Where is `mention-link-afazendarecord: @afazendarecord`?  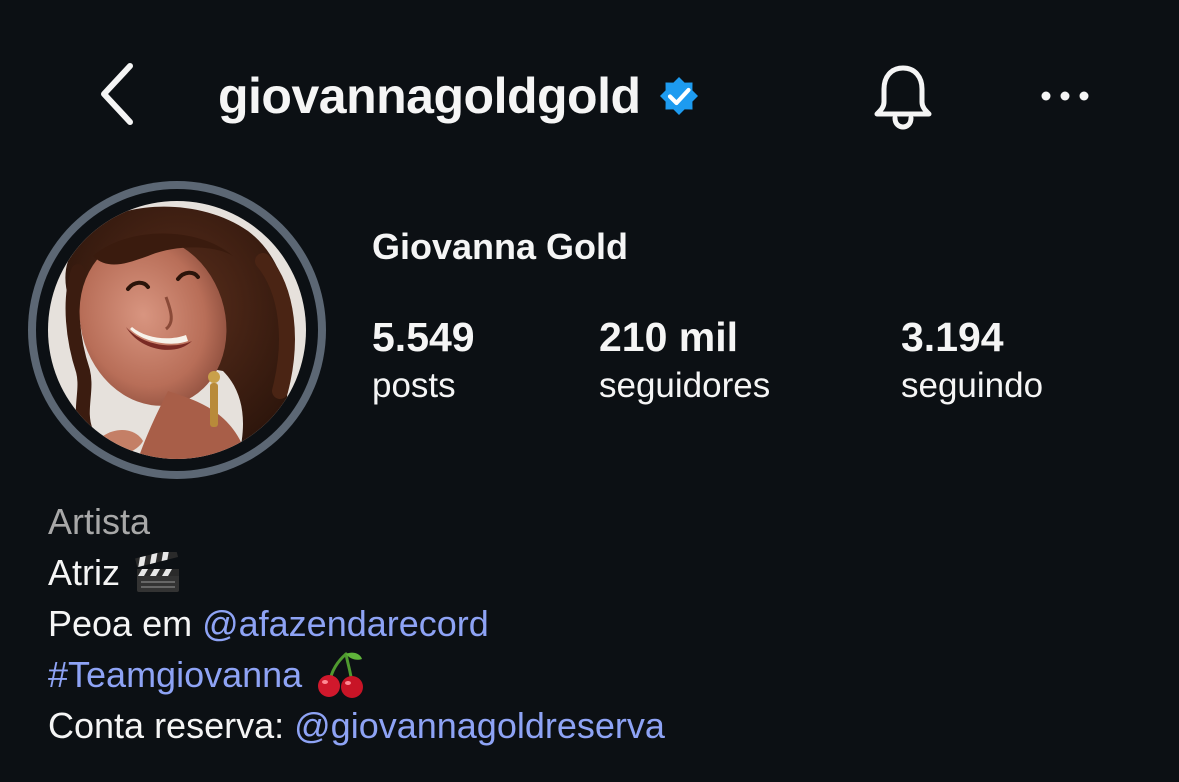 mention-link-afazendarecord: @afazendarecord is located at coordinates (345, 623).